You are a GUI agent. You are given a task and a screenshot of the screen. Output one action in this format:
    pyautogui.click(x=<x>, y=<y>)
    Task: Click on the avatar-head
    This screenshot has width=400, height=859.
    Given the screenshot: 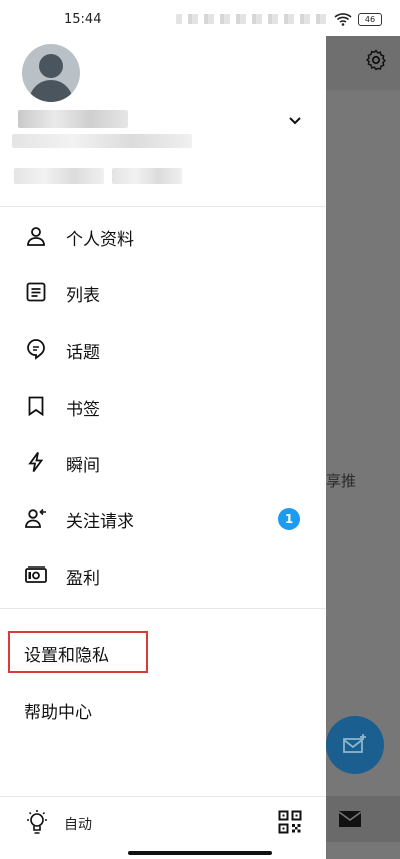 What is the action you would take?
    pyautogui.click(x=51, y=66)
    